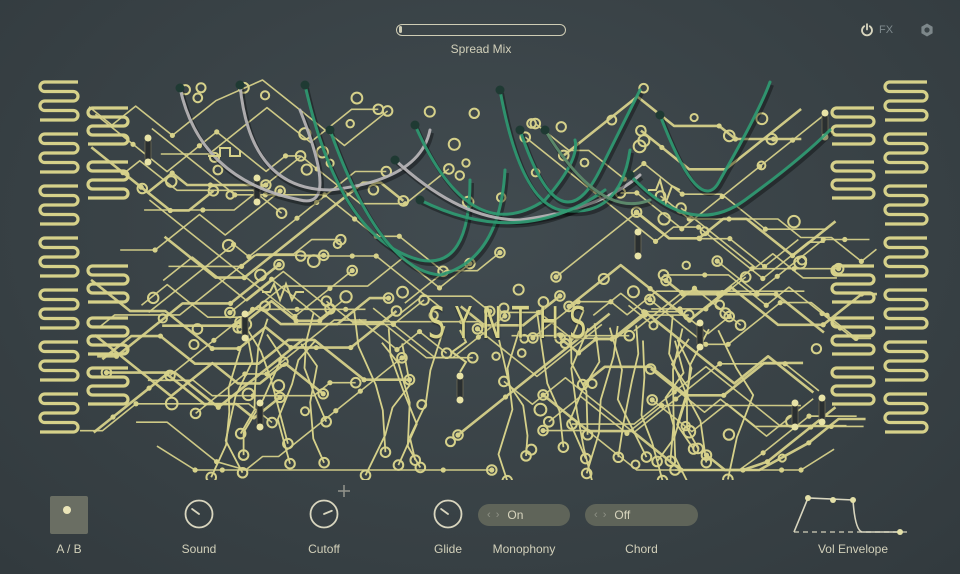  What do you see at coordinates (833, 500) in the screenshot?
I see `envelope-decay-point` at bounding box center [833, 500].